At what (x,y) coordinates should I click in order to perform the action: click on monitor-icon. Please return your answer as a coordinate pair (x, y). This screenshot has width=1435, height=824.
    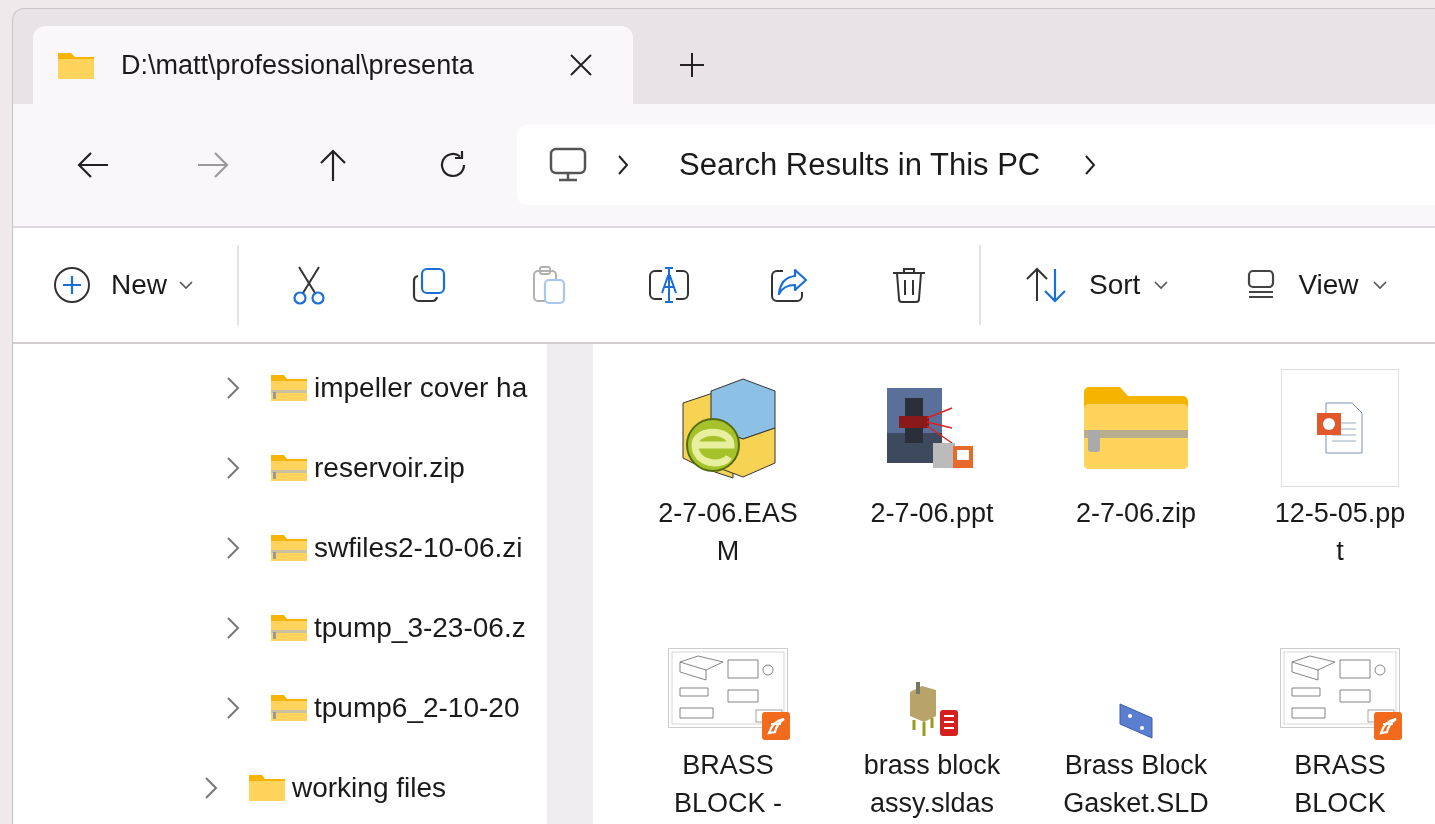
    Looking at the image, I should click on (568, 165).